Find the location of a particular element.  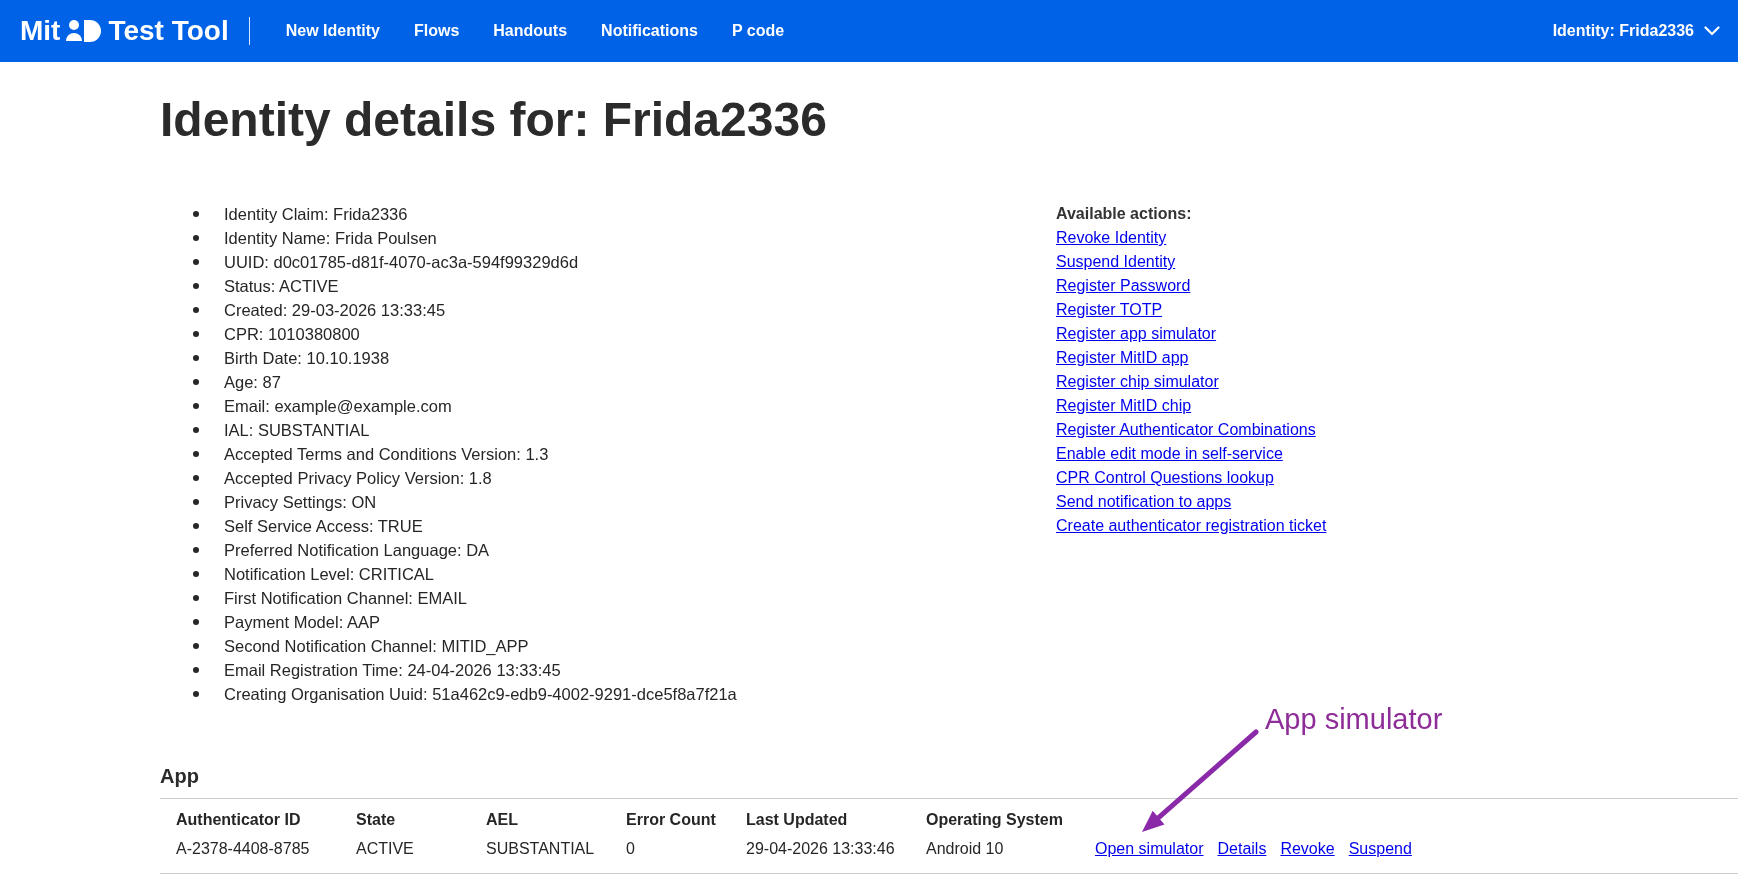

table-cell: A-2378-4408-8785 is located at coordinates (258, 853).